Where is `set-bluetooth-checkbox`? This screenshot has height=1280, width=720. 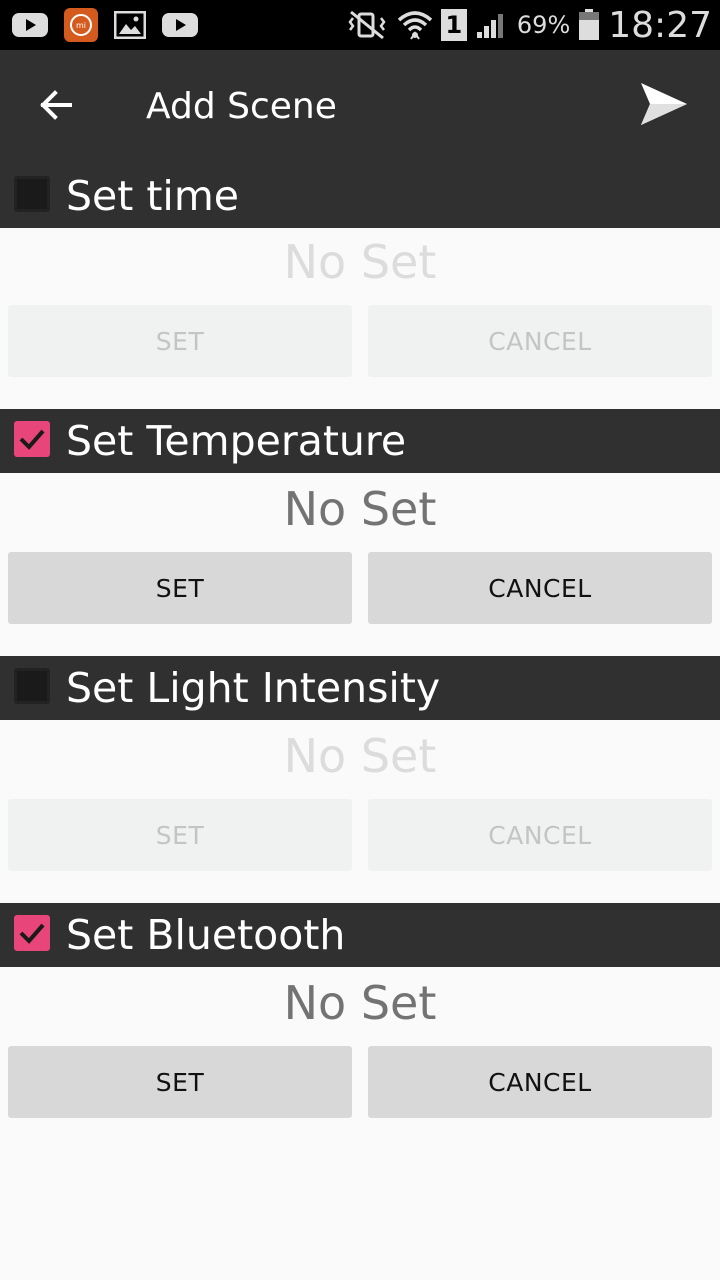
set-bluetooth-checkbox is located at coordinates (32, 933).